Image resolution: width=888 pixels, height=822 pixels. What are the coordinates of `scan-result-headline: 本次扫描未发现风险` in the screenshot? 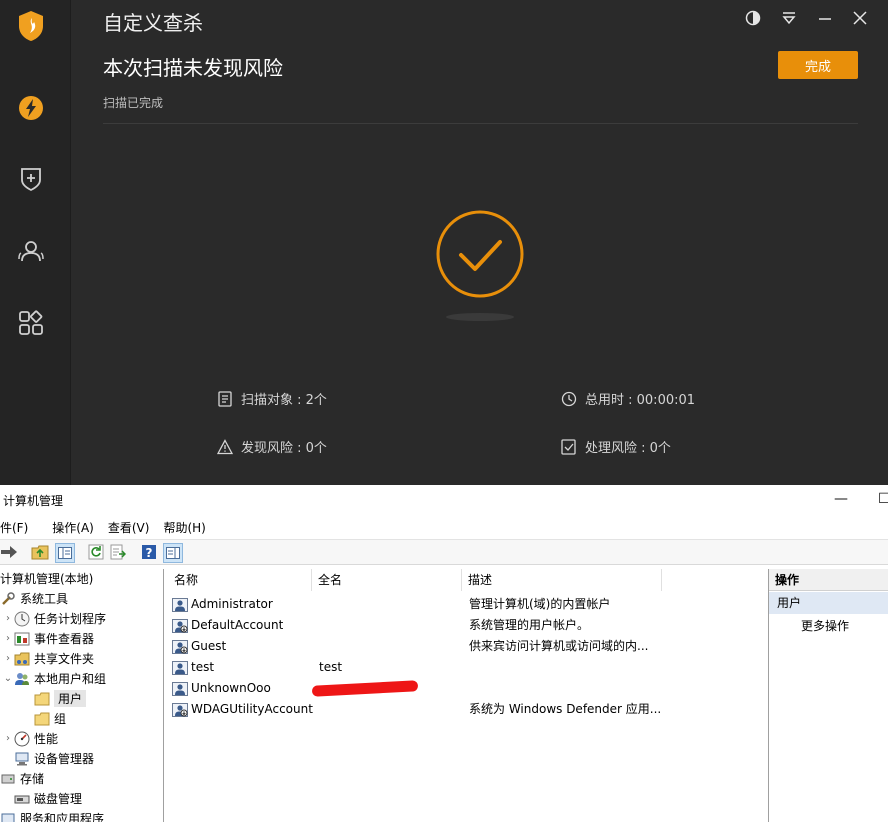 It's located at (193, 68).